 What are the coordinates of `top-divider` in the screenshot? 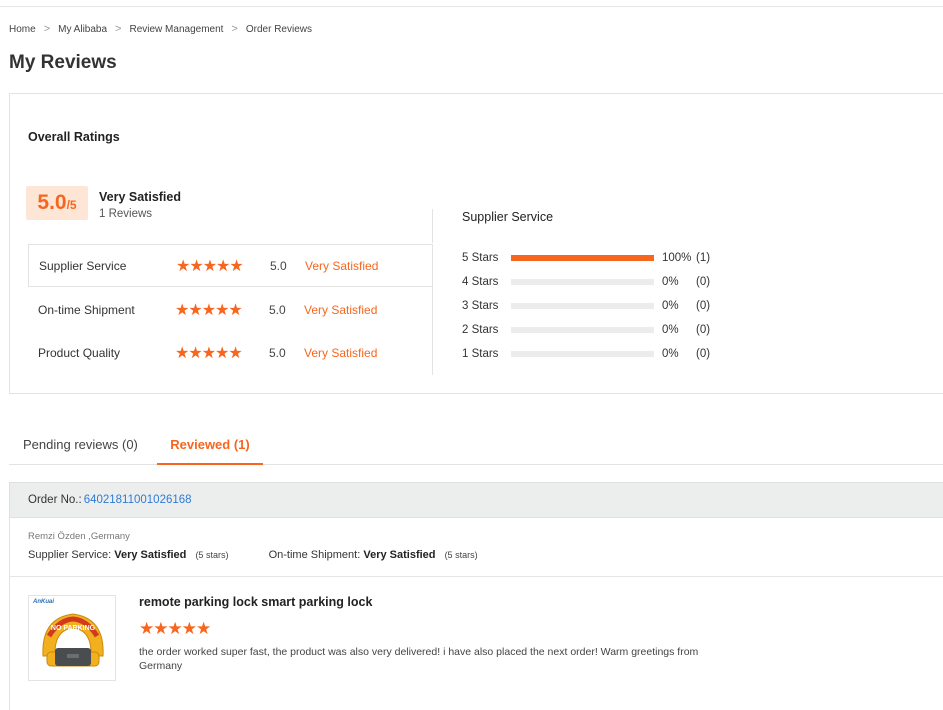 It's located at (471, 6).